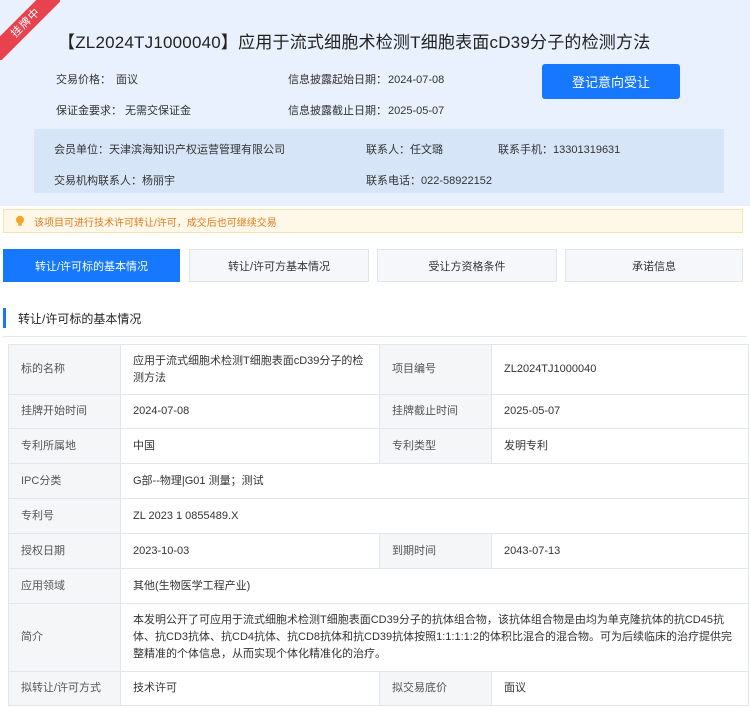  What do you see at coordinates (373, 221) in the screenshot?
I see `notice-banner: 该项目可进行技术许可转让/许可，成交后也可继续交易` at bounding box center [373, 221].